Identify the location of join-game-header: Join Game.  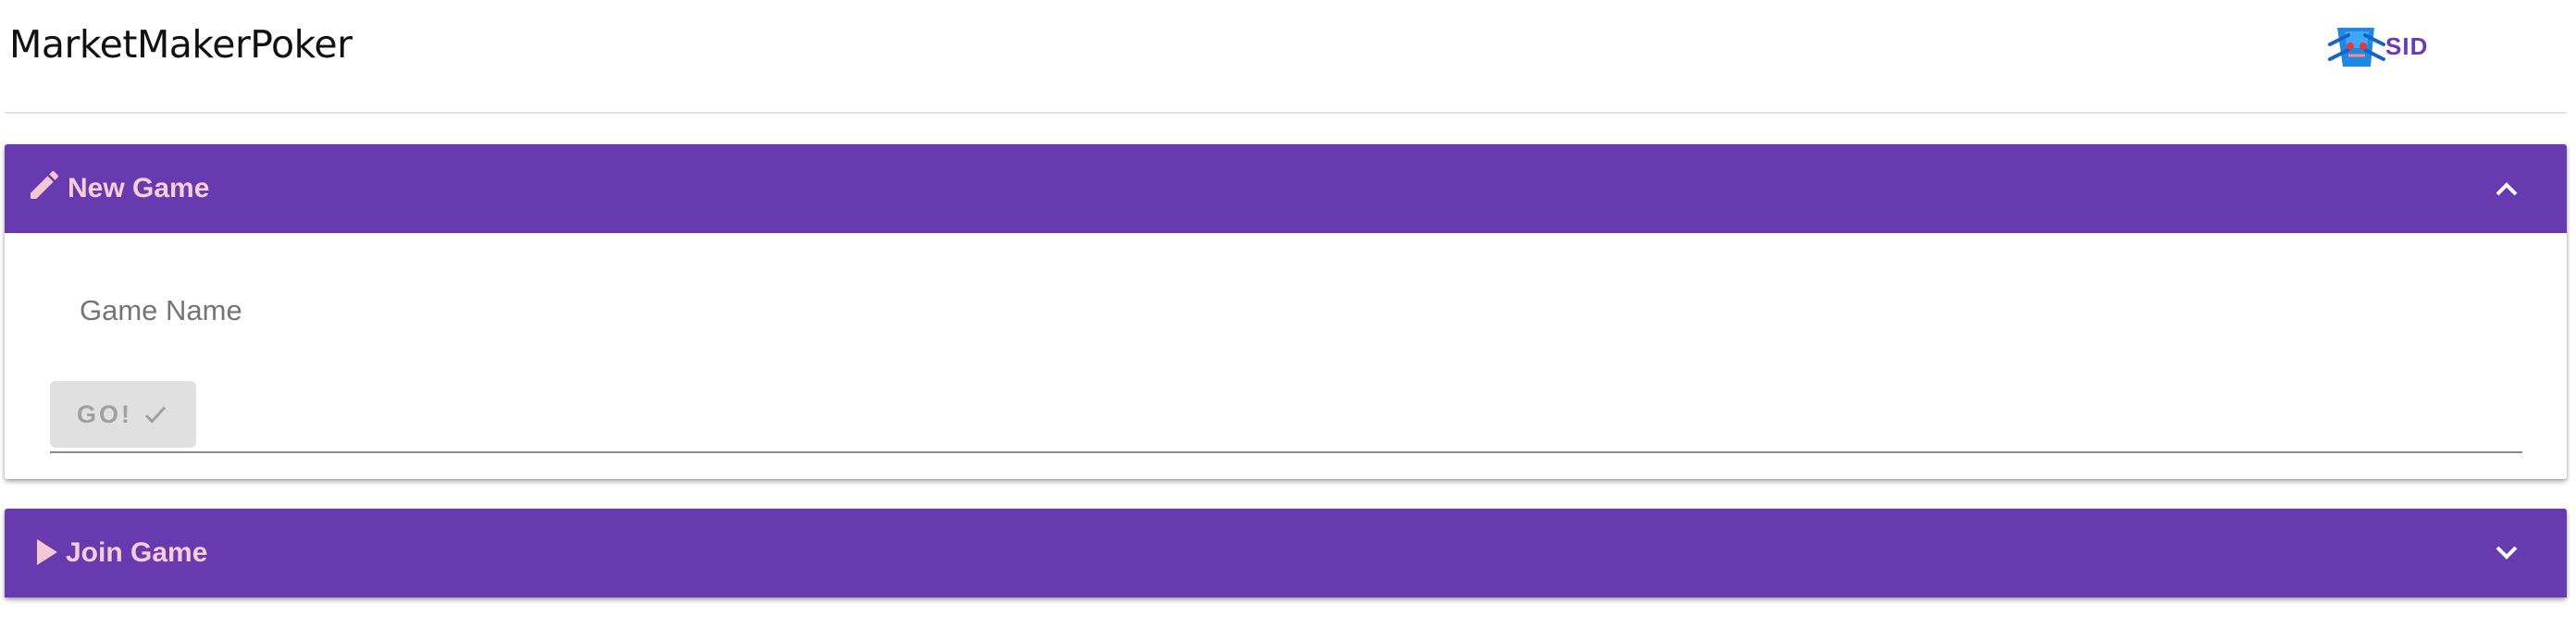
(1286, 553).